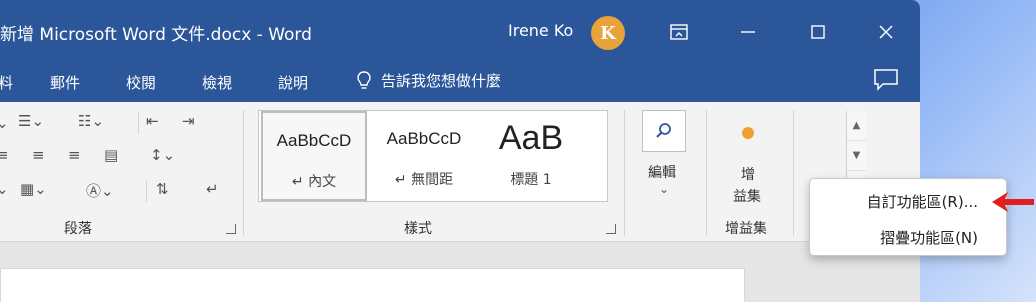 The height and width of the screenshot is (302, 1036). I want to click on paragraph-group-label: 段落, so click(78, 229).